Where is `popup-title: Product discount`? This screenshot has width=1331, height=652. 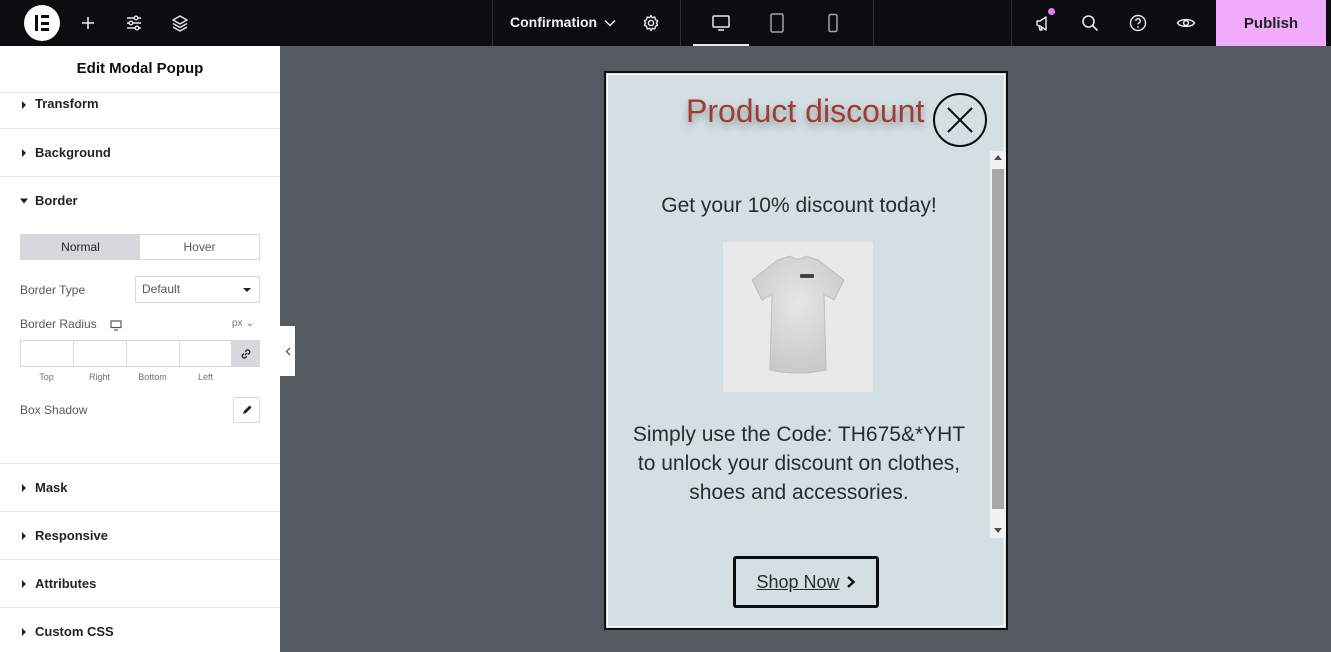
popup-title: Product discount is located at coordinates (805, 111).